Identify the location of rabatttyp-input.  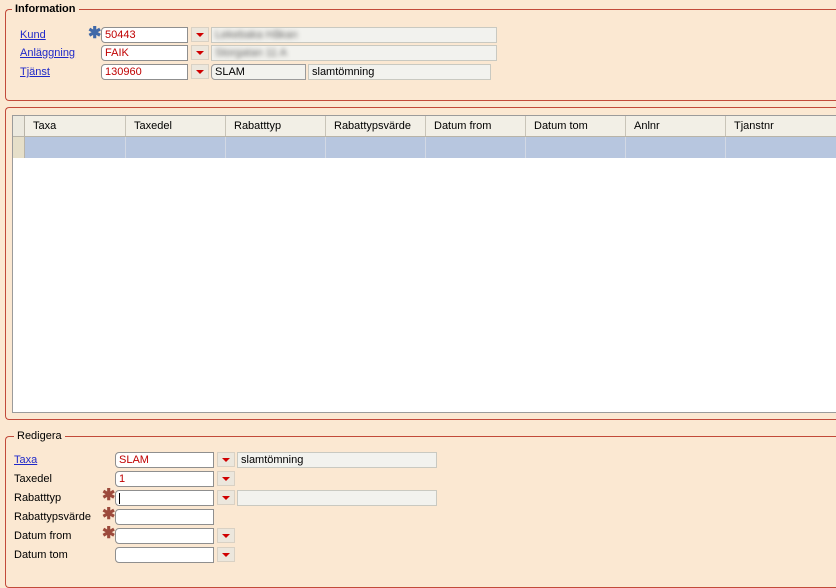
(164, 498).